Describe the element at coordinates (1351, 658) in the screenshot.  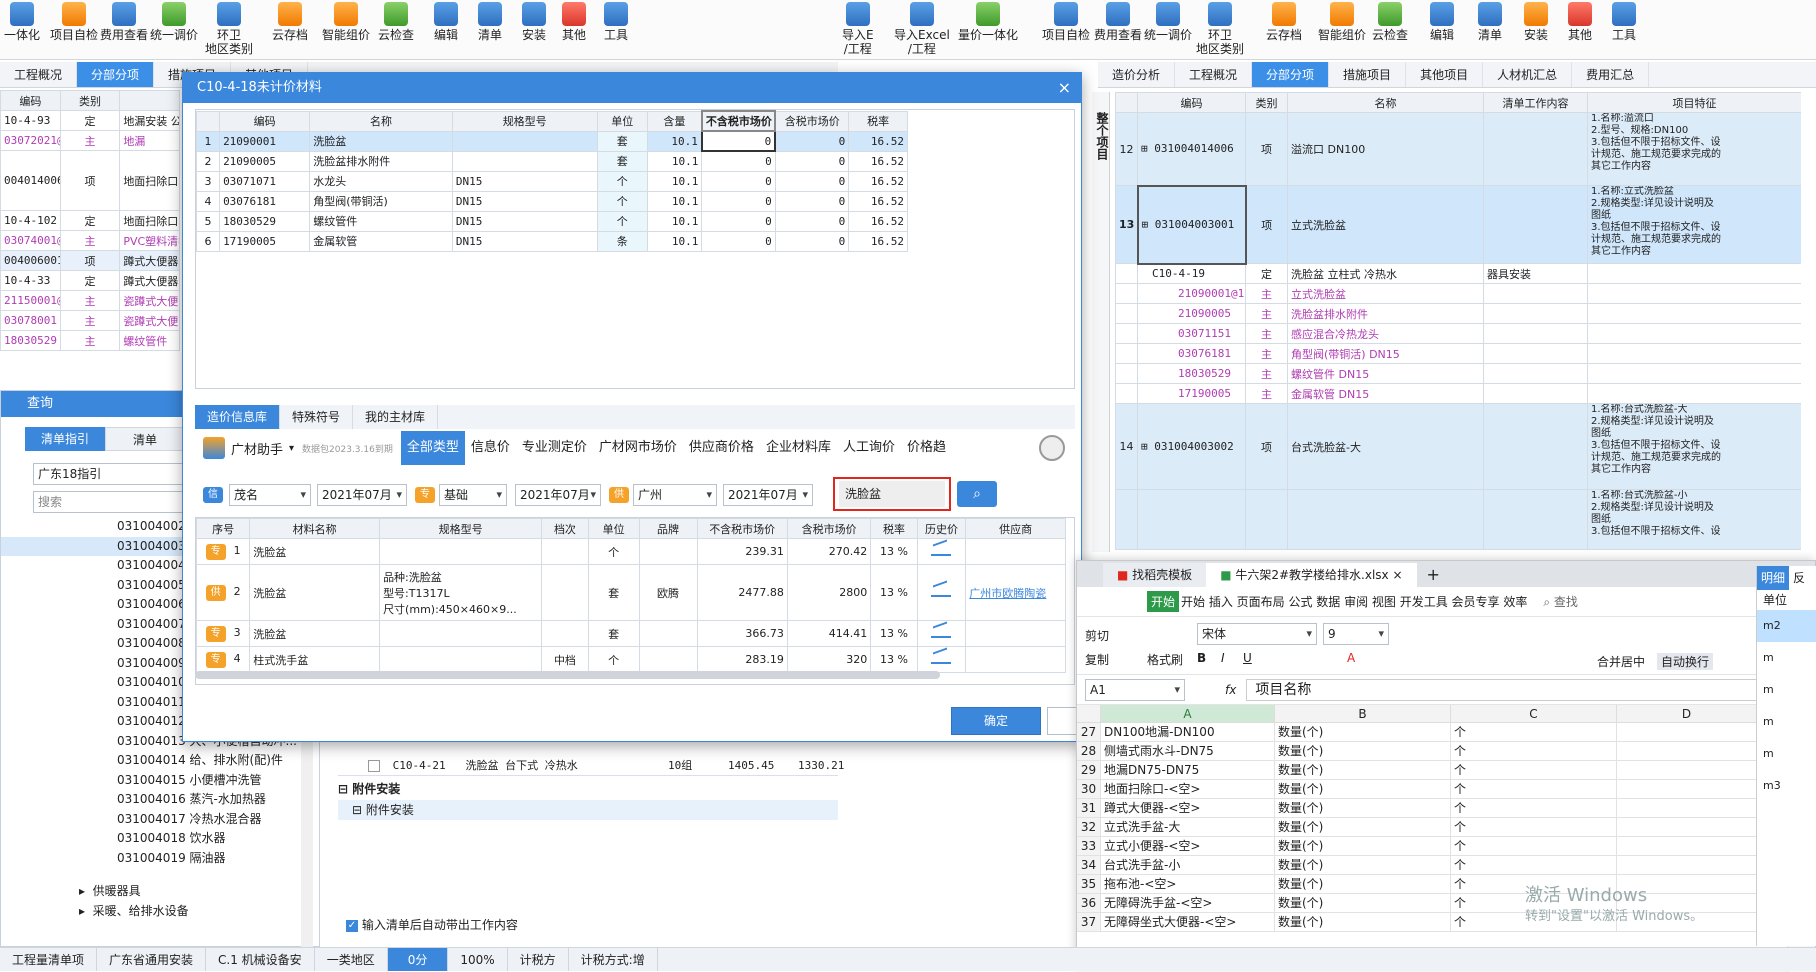
I see `font-color-icon: A` at that location.